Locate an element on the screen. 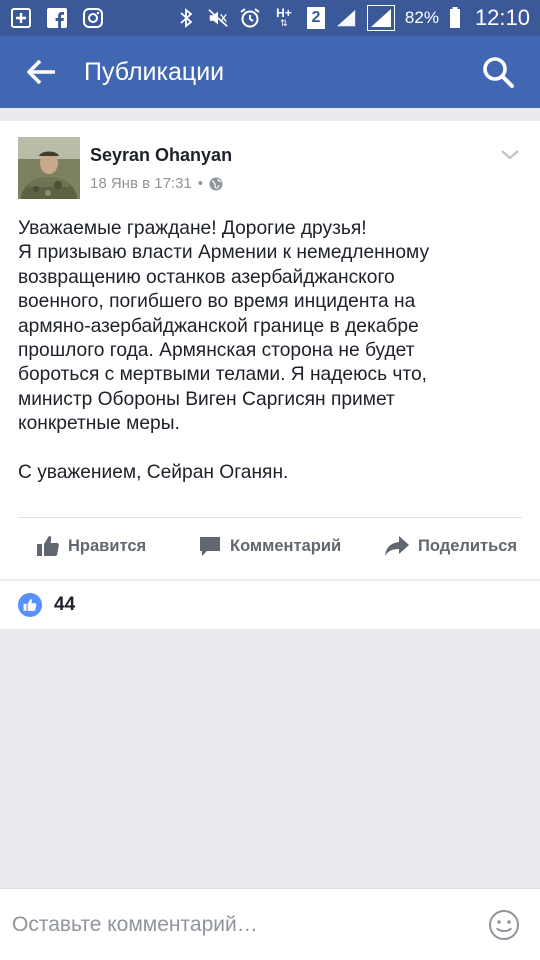  like-button: Нравится is located at coordinates (91, 546).